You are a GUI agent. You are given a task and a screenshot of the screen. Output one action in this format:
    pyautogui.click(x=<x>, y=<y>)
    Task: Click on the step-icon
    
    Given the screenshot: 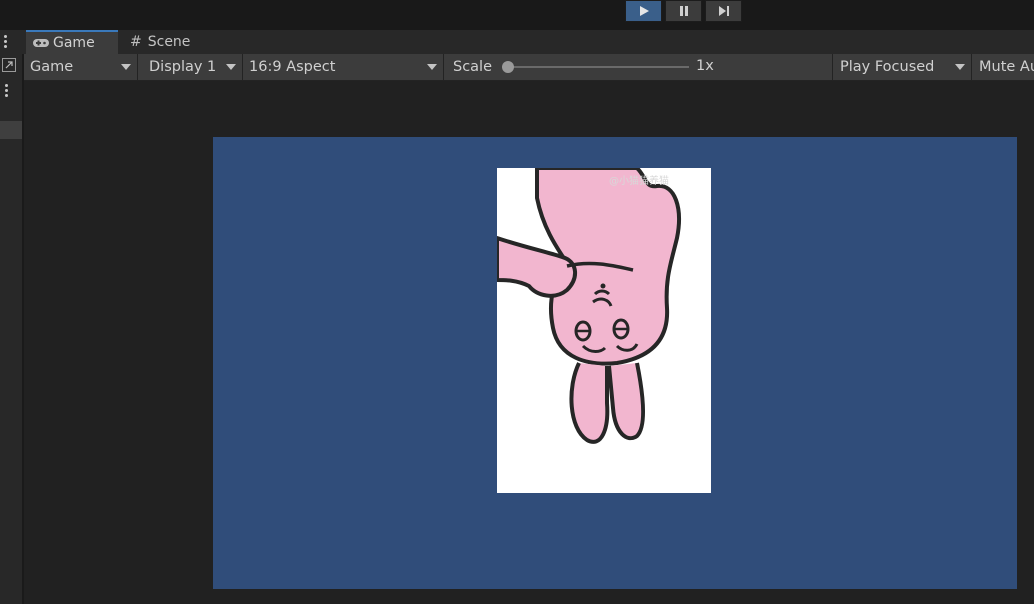 What is the action you would take?
    pyautogui.click(x=724, y=11)
    